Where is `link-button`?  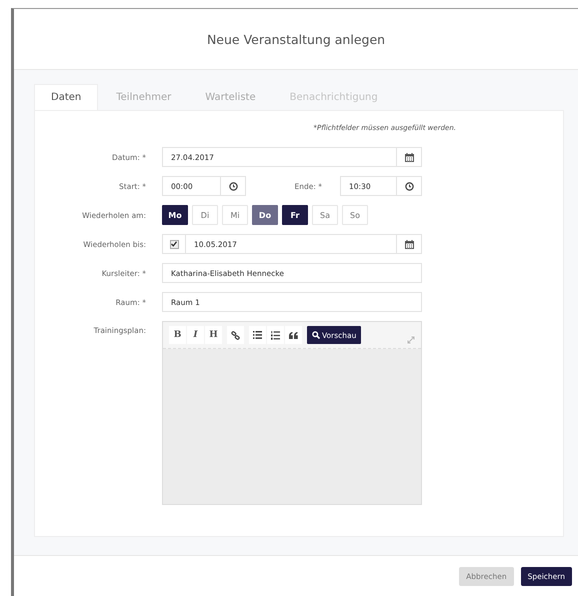
link-button is located at coordinates (235, 335).